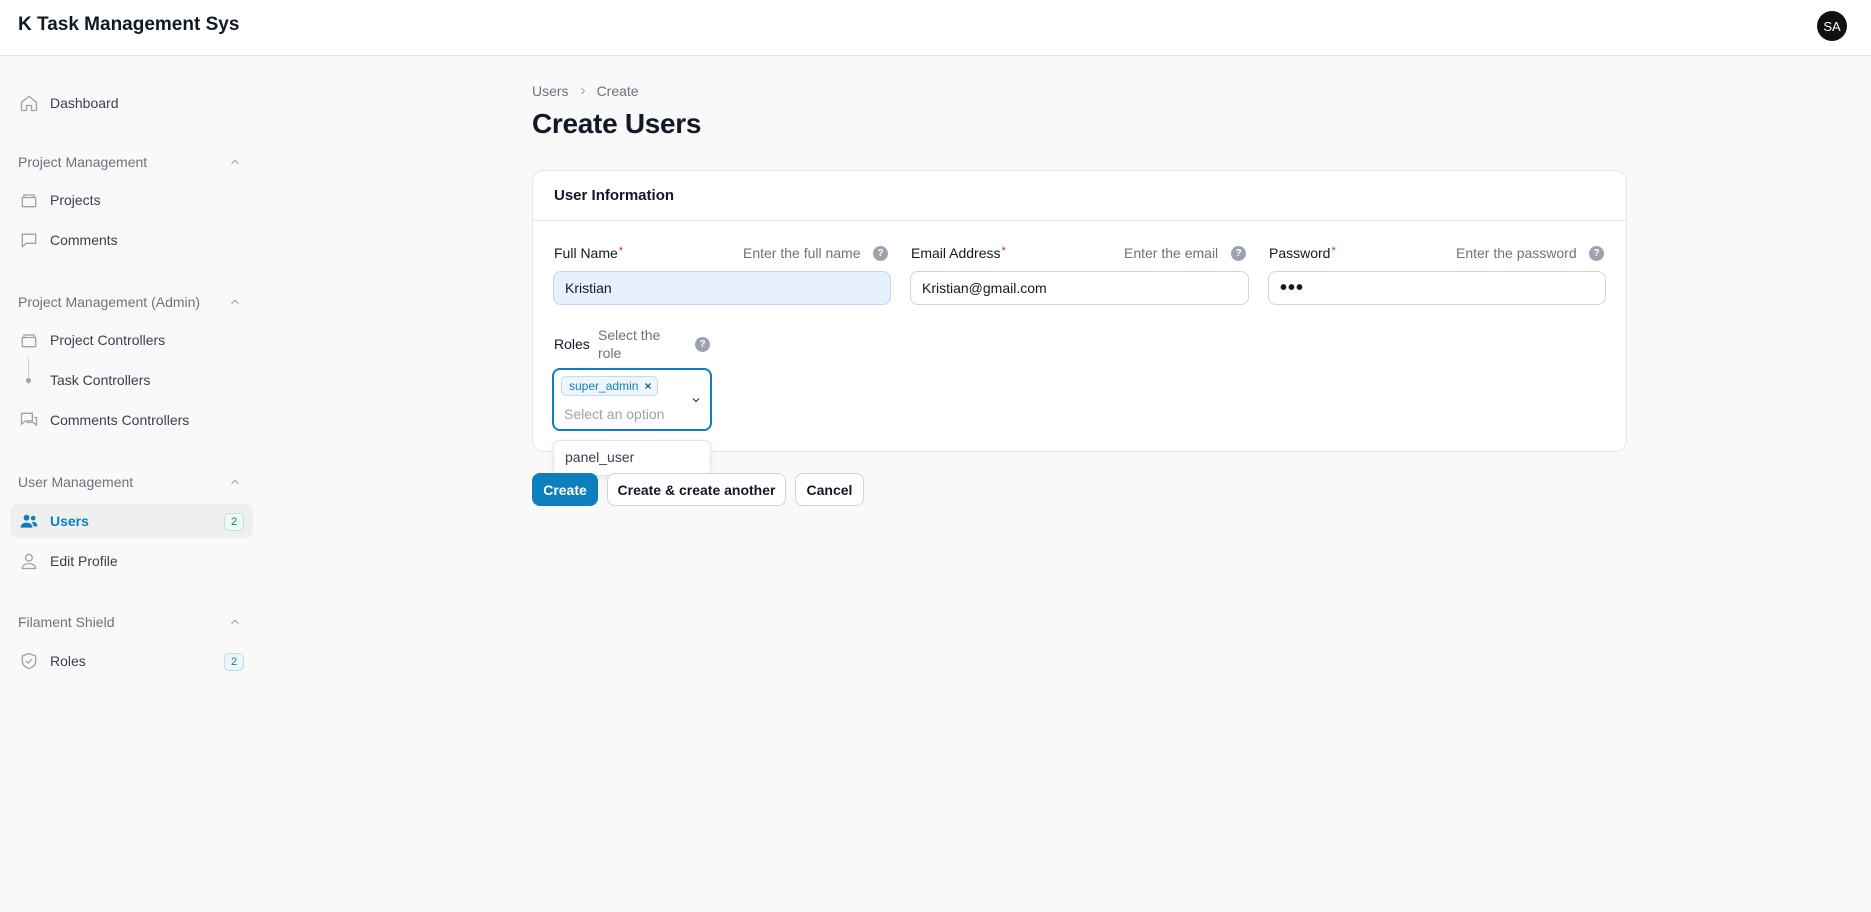 This screenshot has height=912, width=1871. What do you see at coordinates (617, 91) in the screenshot?
I see `breadcrumb-current: Create` at bounding box center [617, 91].